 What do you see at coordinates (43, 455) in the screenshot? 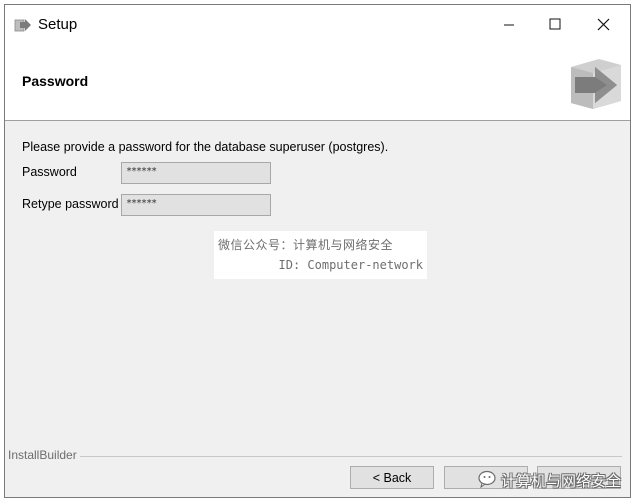
I see `installbuilder-brand-label: InstallBuilder` at bounding box center [43, 455].